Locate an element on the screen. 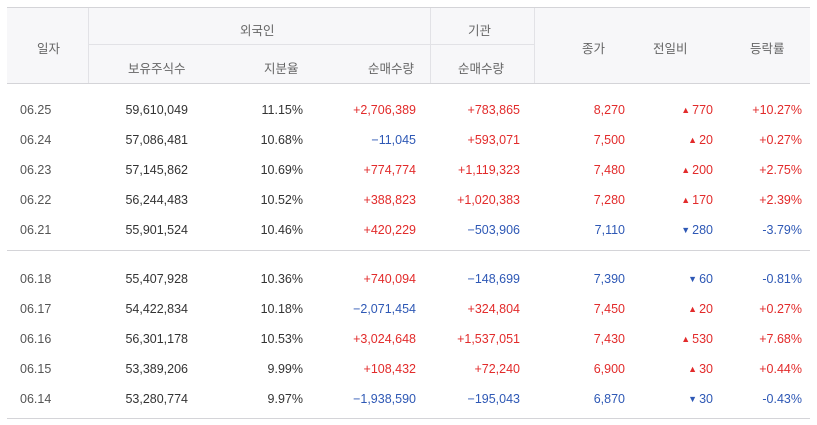 The width and height of the screenshot is (817, 425). ratio-cell: 10.36% is located at coordinates (281, 279).